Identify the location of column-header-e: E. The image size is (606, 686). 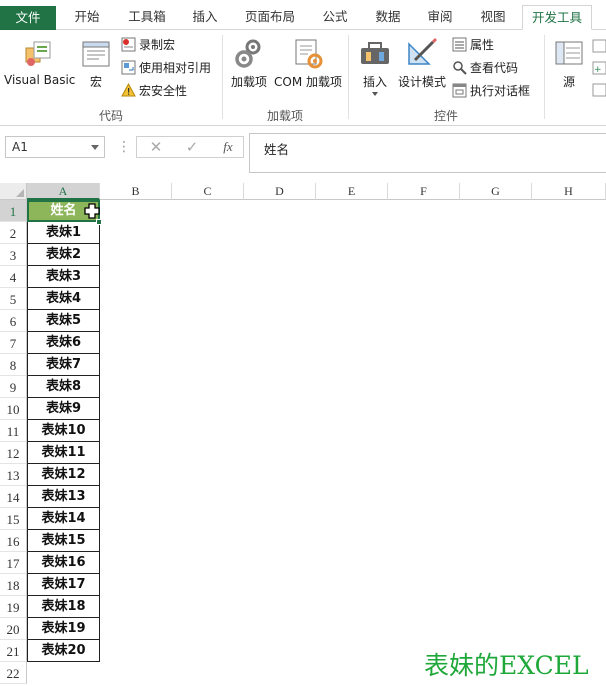
(352, 191).